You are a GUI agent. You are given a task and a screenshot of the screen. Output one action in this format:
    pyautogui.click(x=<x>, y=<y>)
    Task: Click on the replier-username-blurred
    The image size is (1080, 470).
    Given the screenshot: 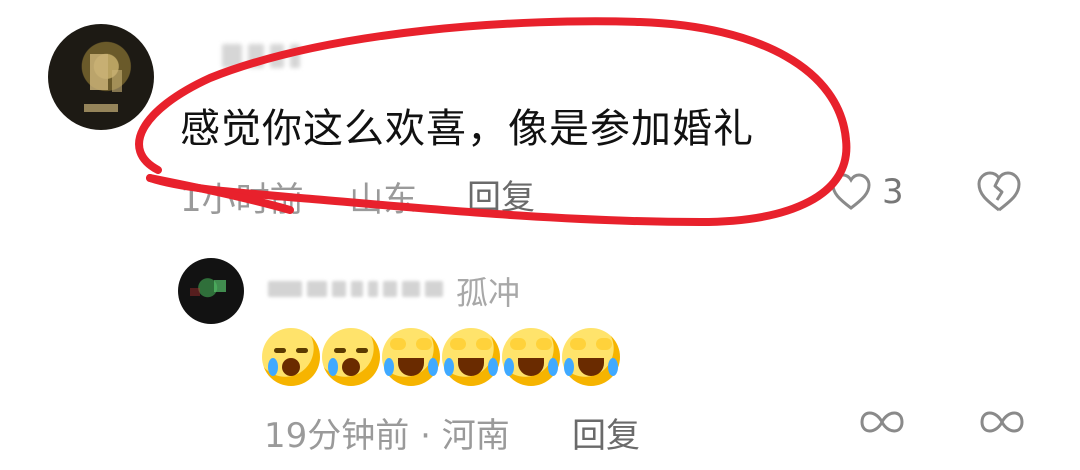 What is the action you would take?
    pyautogui.click(x=363, y=289)
    